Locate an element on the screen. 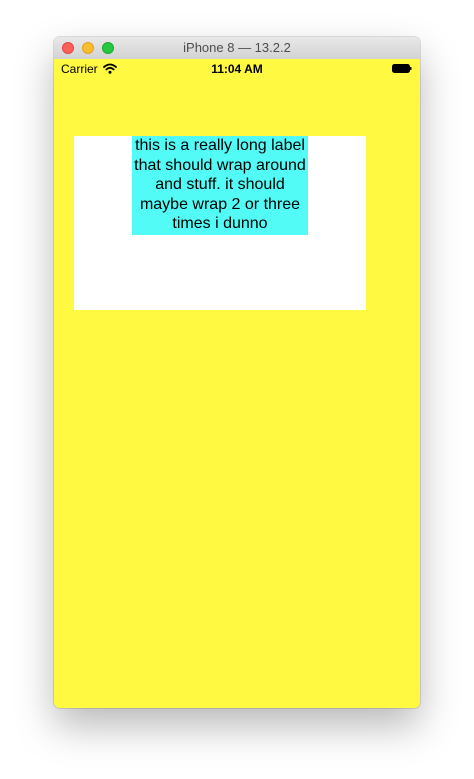  status-time: 11:04 AM is located at coordinates (237, 69).